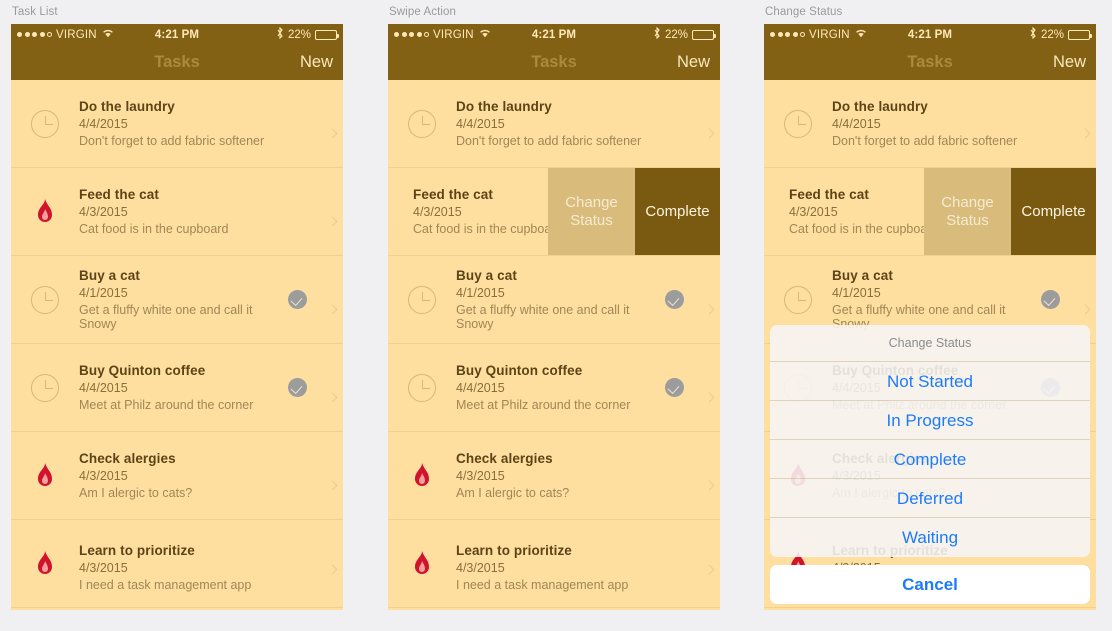  What do you see at coordinates (930, 381) in the screenshot?
I see `status-option-not-started: Not Started` at bounding box center [930, 381].